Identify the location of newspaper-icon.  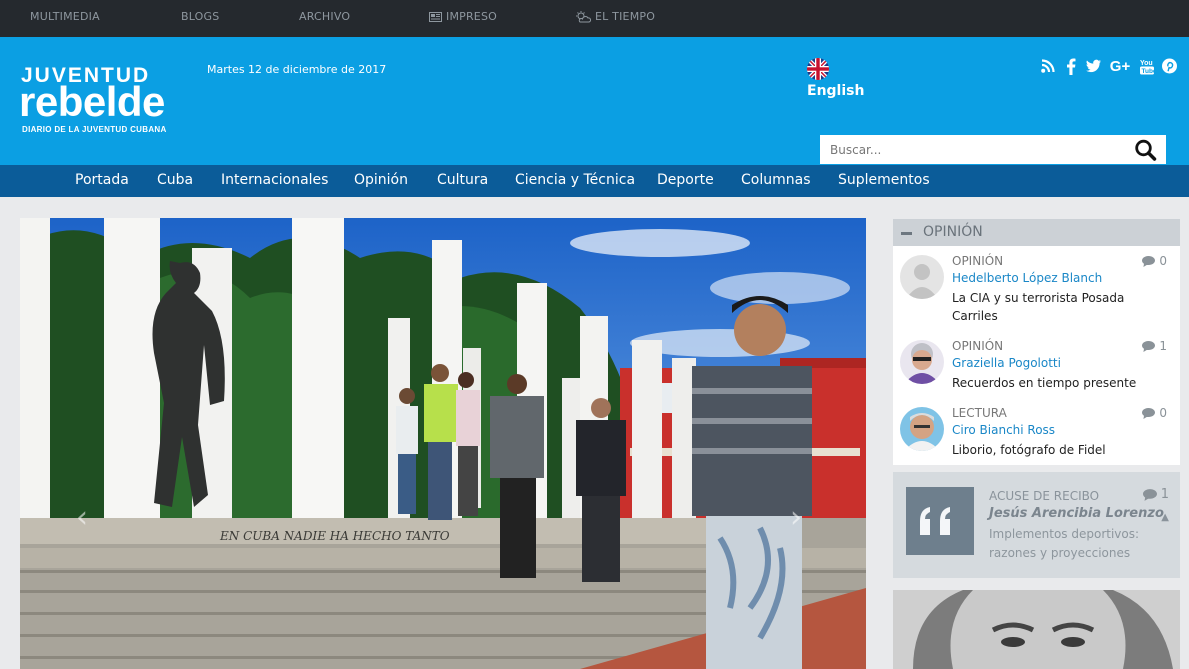
(435, 16).